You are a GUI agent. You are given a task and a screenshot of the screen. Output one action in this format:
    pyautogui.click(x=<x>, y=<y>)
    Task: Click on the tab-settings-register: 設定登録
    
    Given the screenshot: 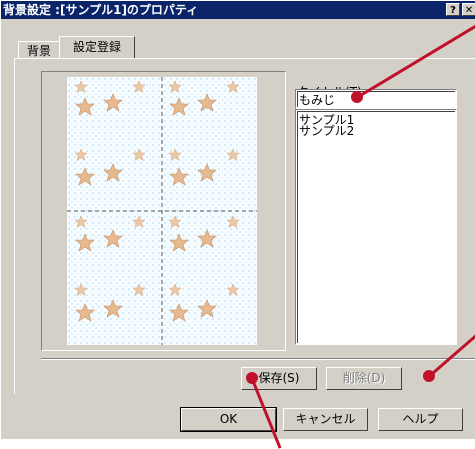 What is the action you would take?
    pyautogui.click(x=97, y=47)
    